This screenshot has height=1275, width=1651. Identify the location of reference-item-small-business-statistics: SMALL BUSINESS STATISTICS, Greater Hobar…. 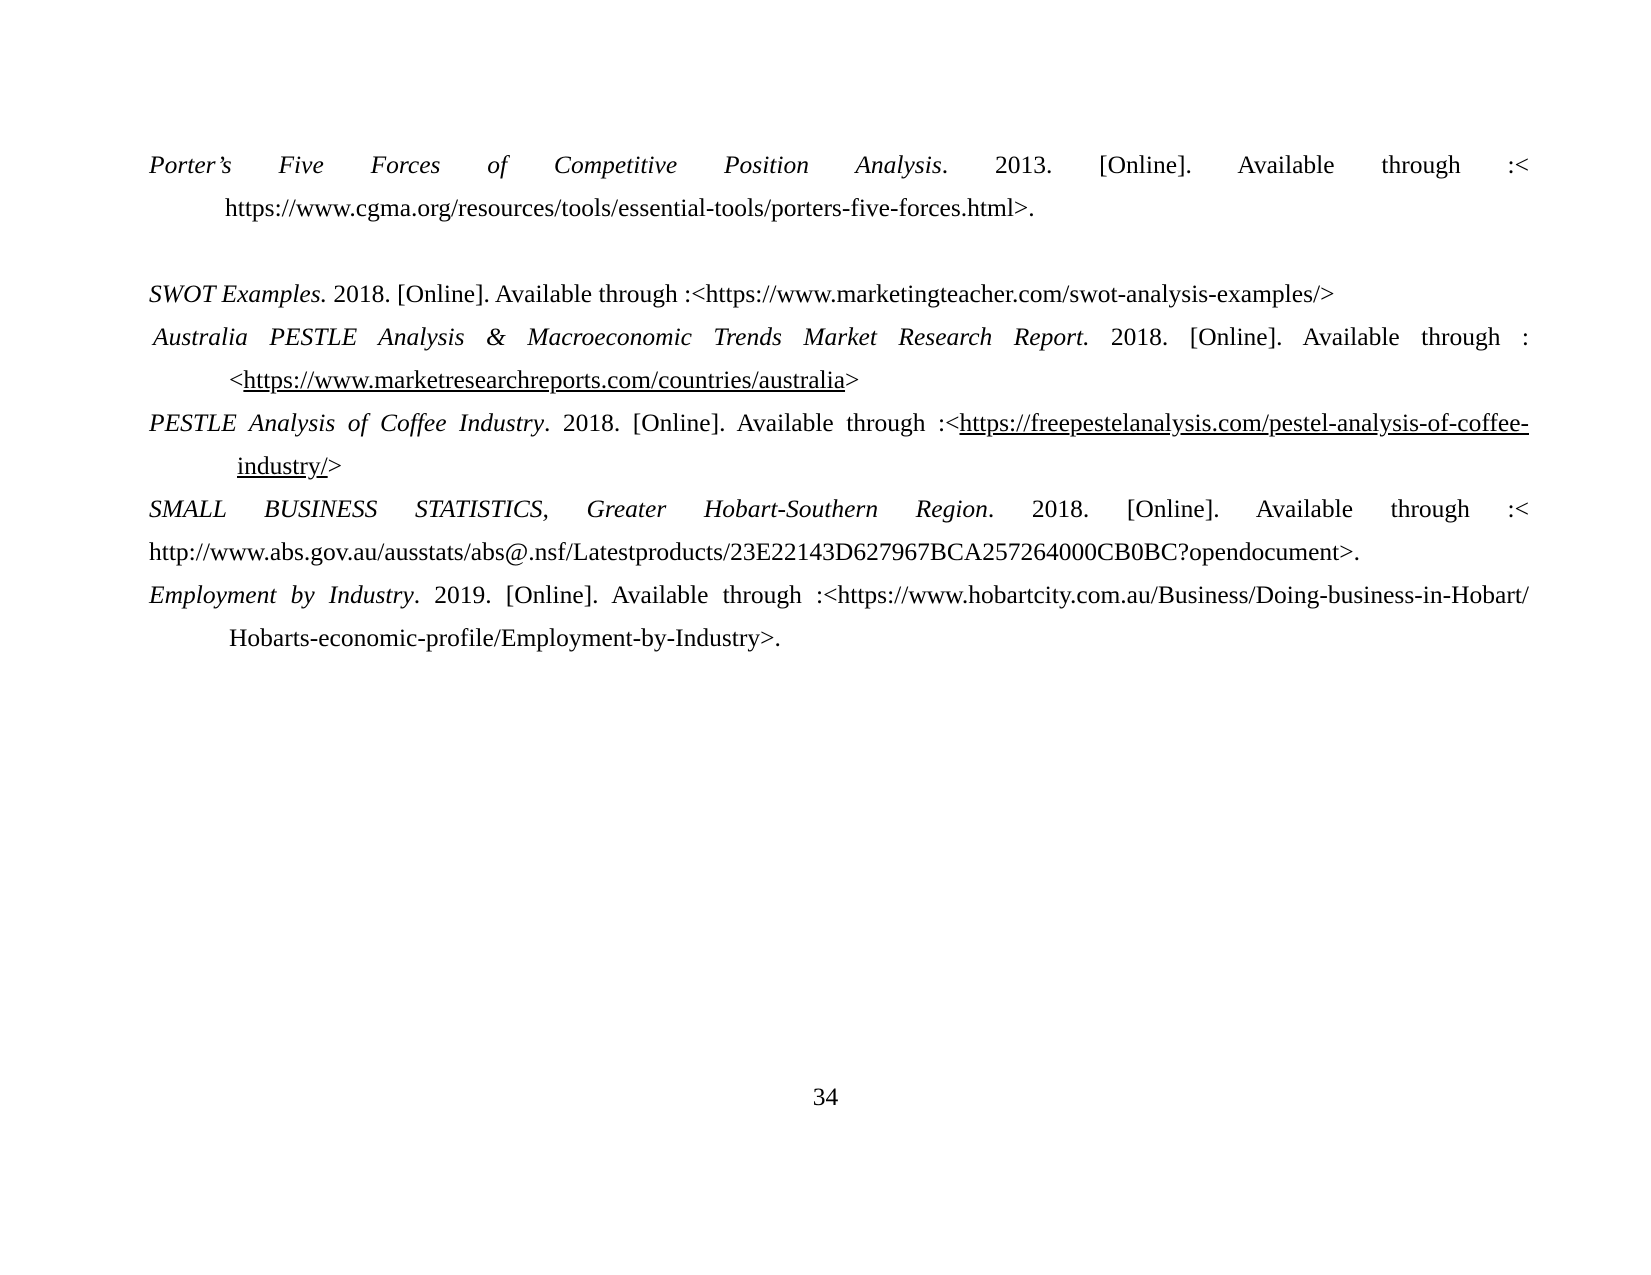
(839, 530).